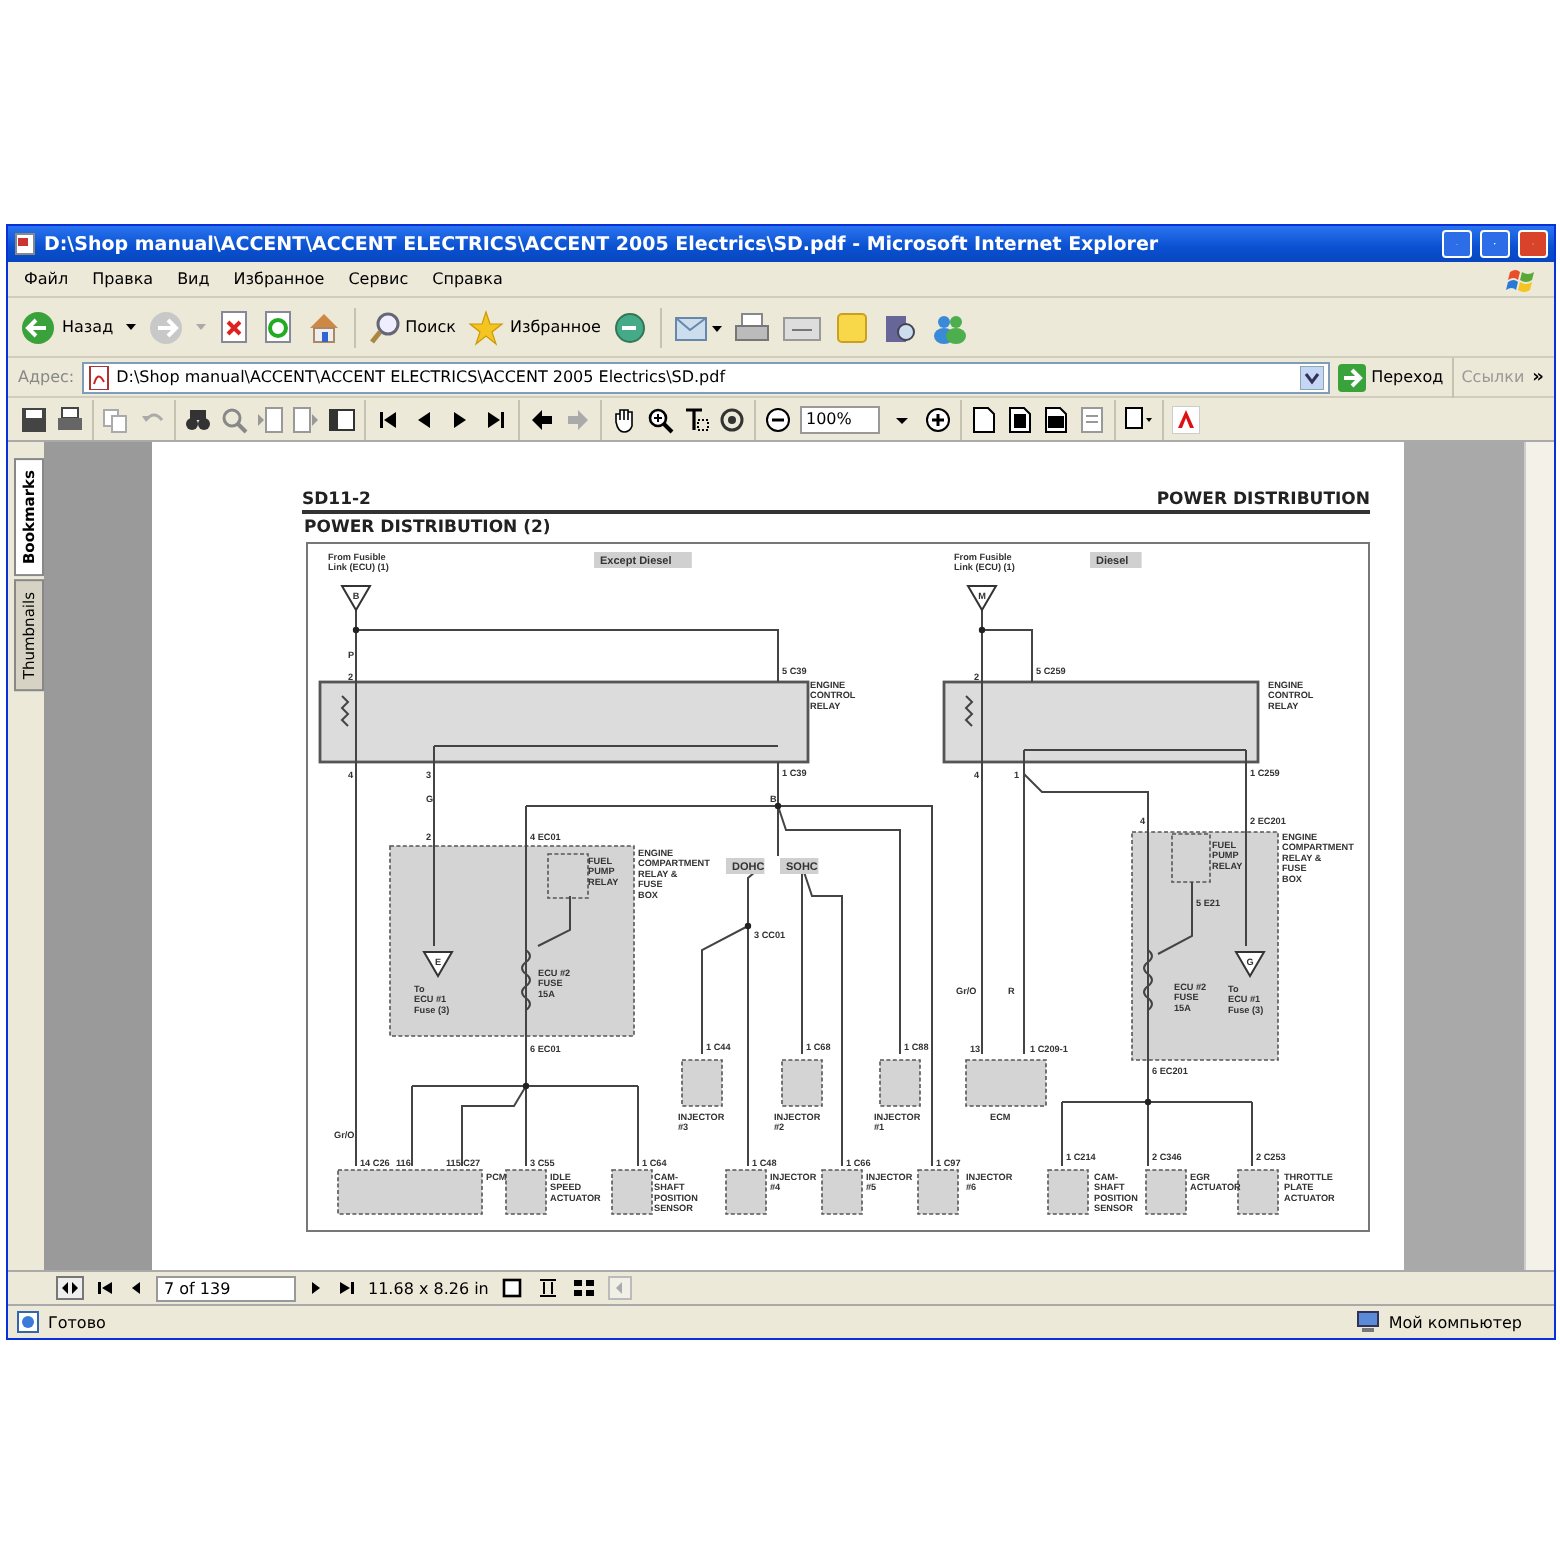  Describe the element at coordinates (1020, 419) in the screenshot. I see `fit-page-icon` at that location.